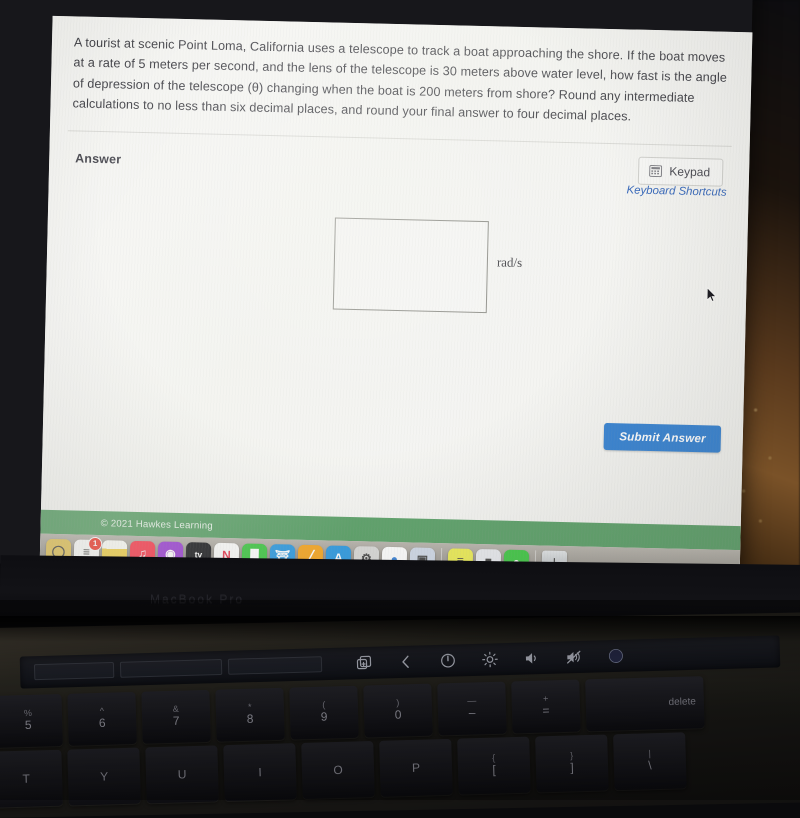  Describe the element at coordinates (574, 657) in the screenshot. I see `mute-icon` at that location.